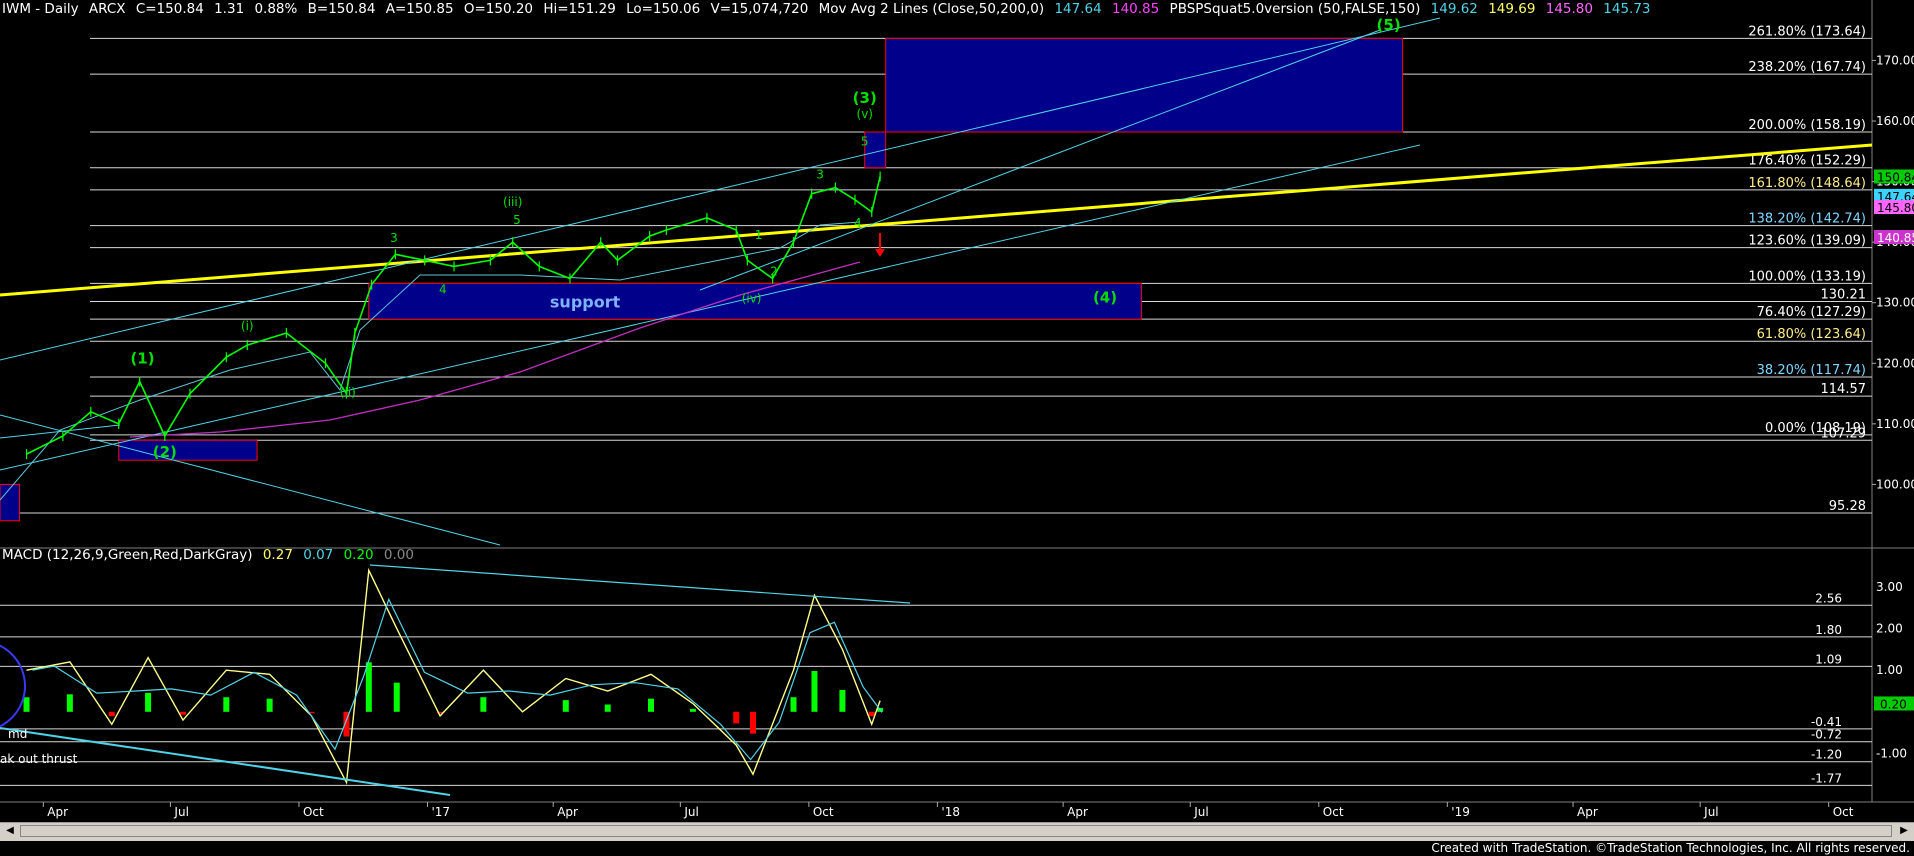  What do you see at coordinates (1844, 294) in the screenshot?
I see `fib-level-label: 130.21` at bounding box center [1844, 294].